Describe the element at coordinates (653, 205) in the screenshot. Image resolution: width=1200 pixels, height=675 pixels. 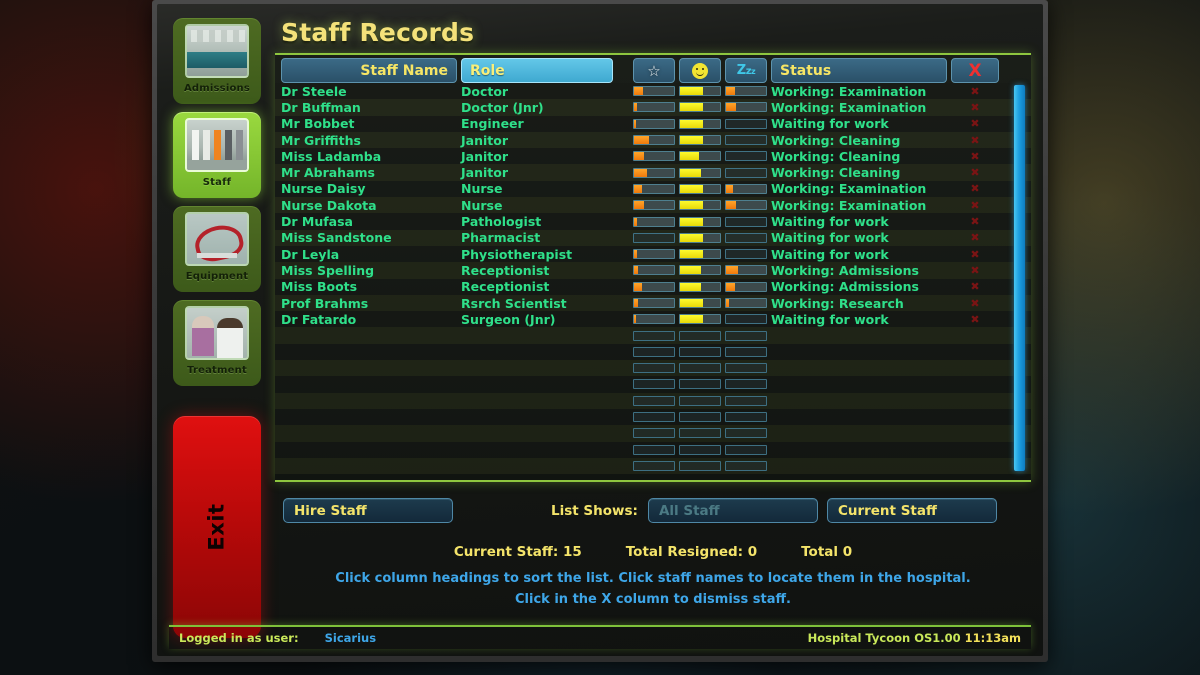
I see `table-row: Nurse Dakota Nurse Working: Examination ✖` at that location.